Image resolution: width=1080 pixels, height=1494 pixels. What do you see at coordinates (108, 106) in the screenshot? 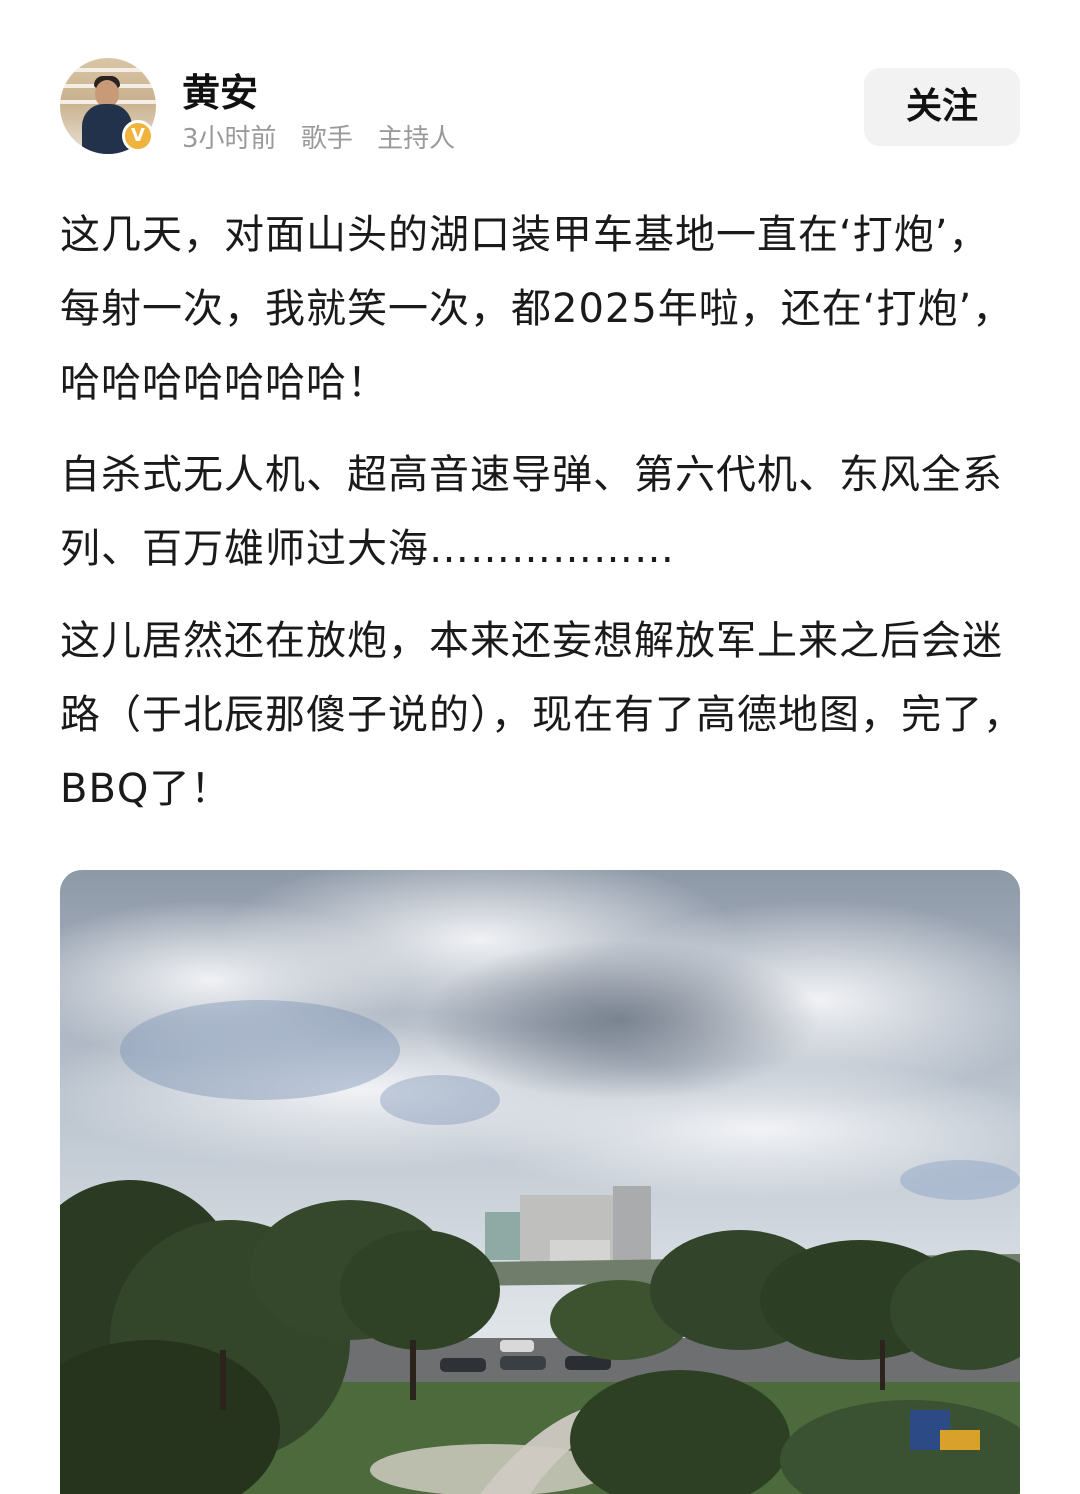
I see `author-avatar: V` at bounding box center [108, 106].